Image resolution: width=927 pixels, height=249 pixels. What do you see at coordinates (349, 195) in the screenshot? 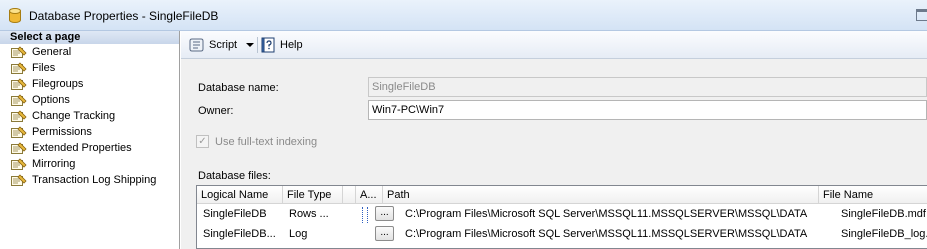
I see `col-spacer` at bounding box center [349, 195].